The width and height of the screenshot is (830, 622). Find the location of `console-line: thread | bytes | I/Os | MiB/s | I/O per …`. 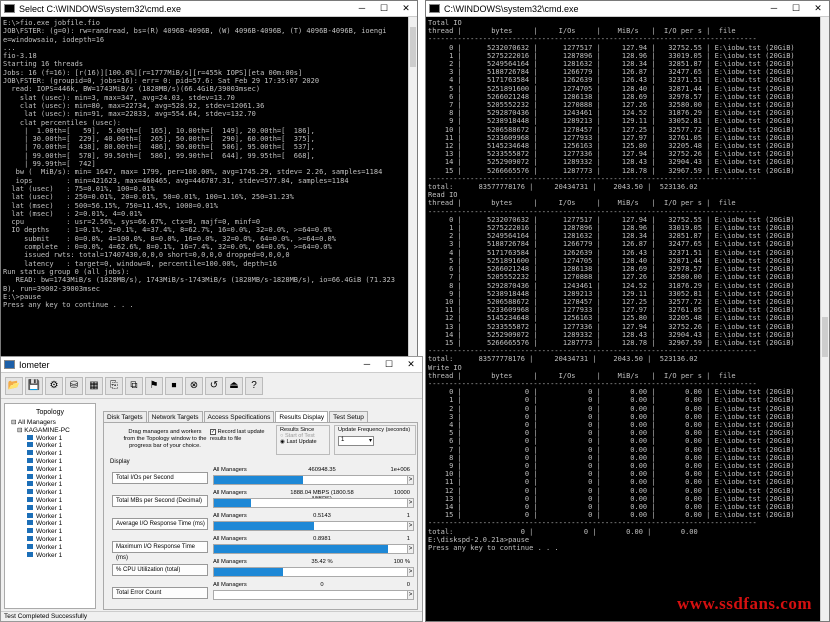

console-line: thread | bytes | I/Os | MiB/s | I/O per … is located at coordinates (582, 375).